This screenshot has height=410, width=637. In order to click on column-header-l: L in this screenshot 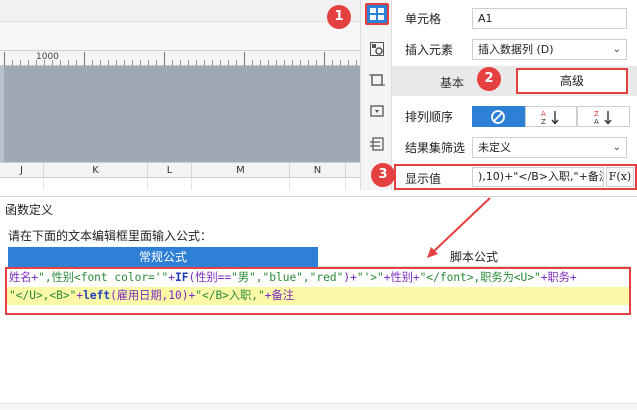, I will do `click(170, 170)`.